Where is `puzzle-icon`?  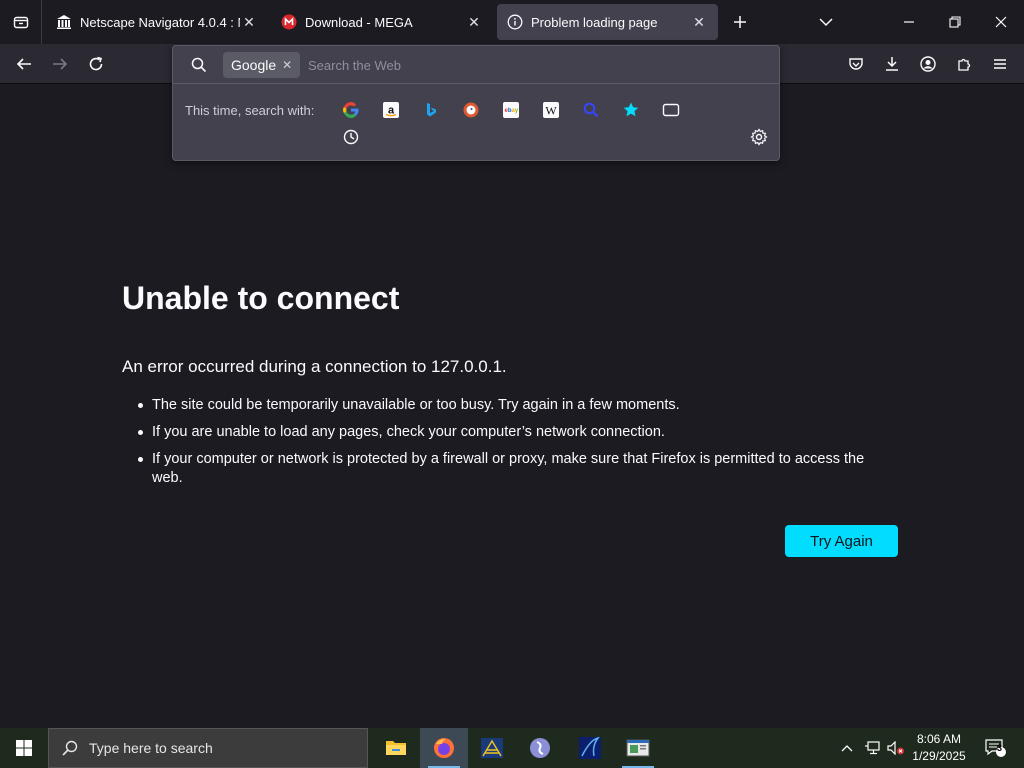
puzzle-icon is located at coordinates (964, 64).